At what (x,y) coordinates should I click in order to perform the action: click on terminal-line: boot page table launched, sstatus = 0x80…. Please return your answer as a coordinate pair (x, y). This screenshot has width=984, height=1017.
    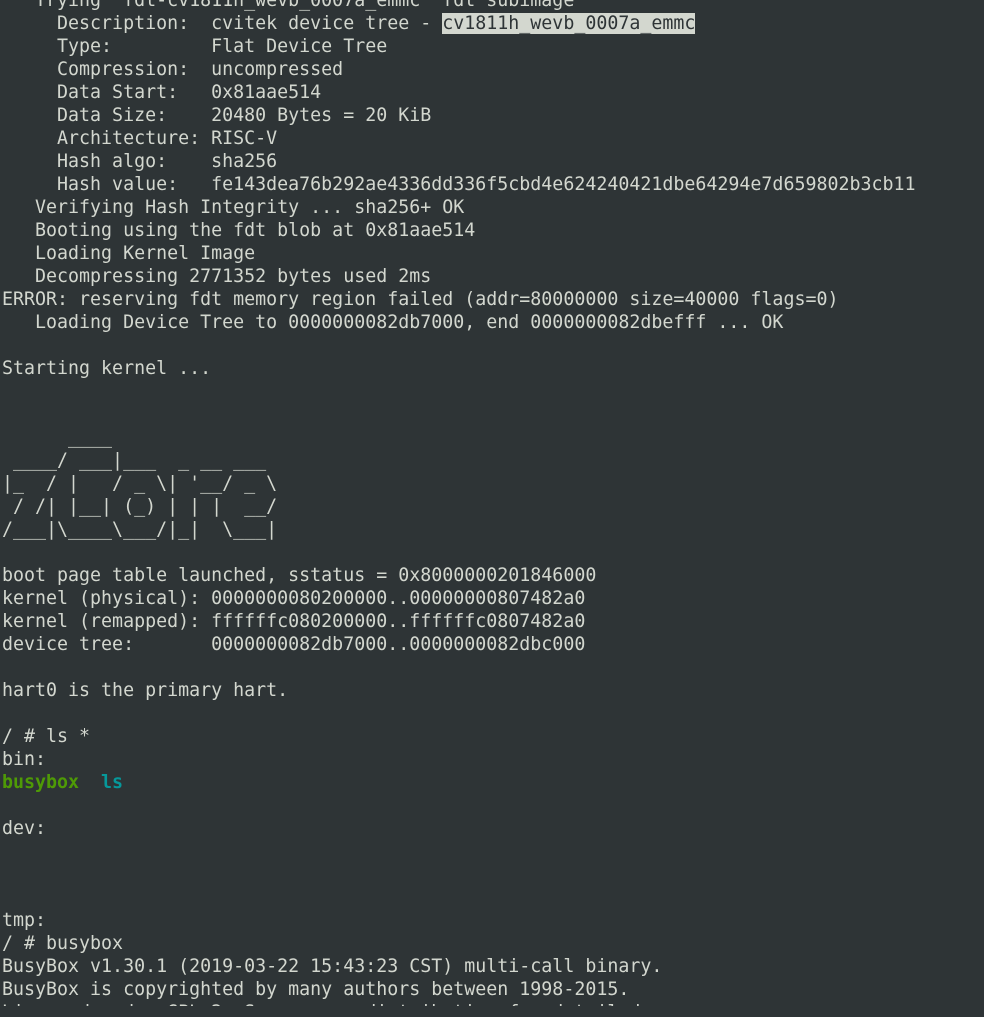
    Looking at the image, I should click on (299, 575).